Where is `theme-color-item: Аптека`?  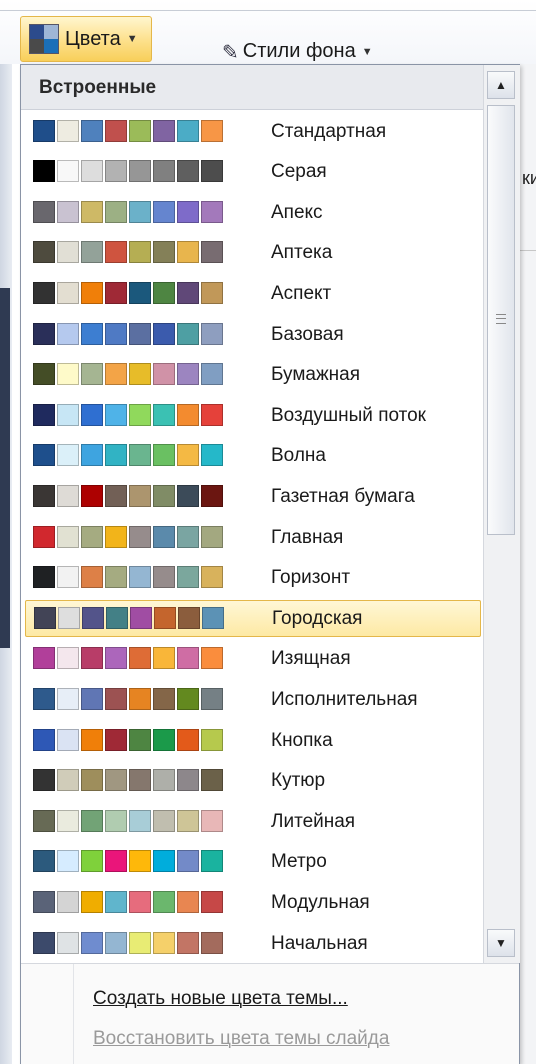
theme-color-item: Аптека is located at coordinates (253, 253).